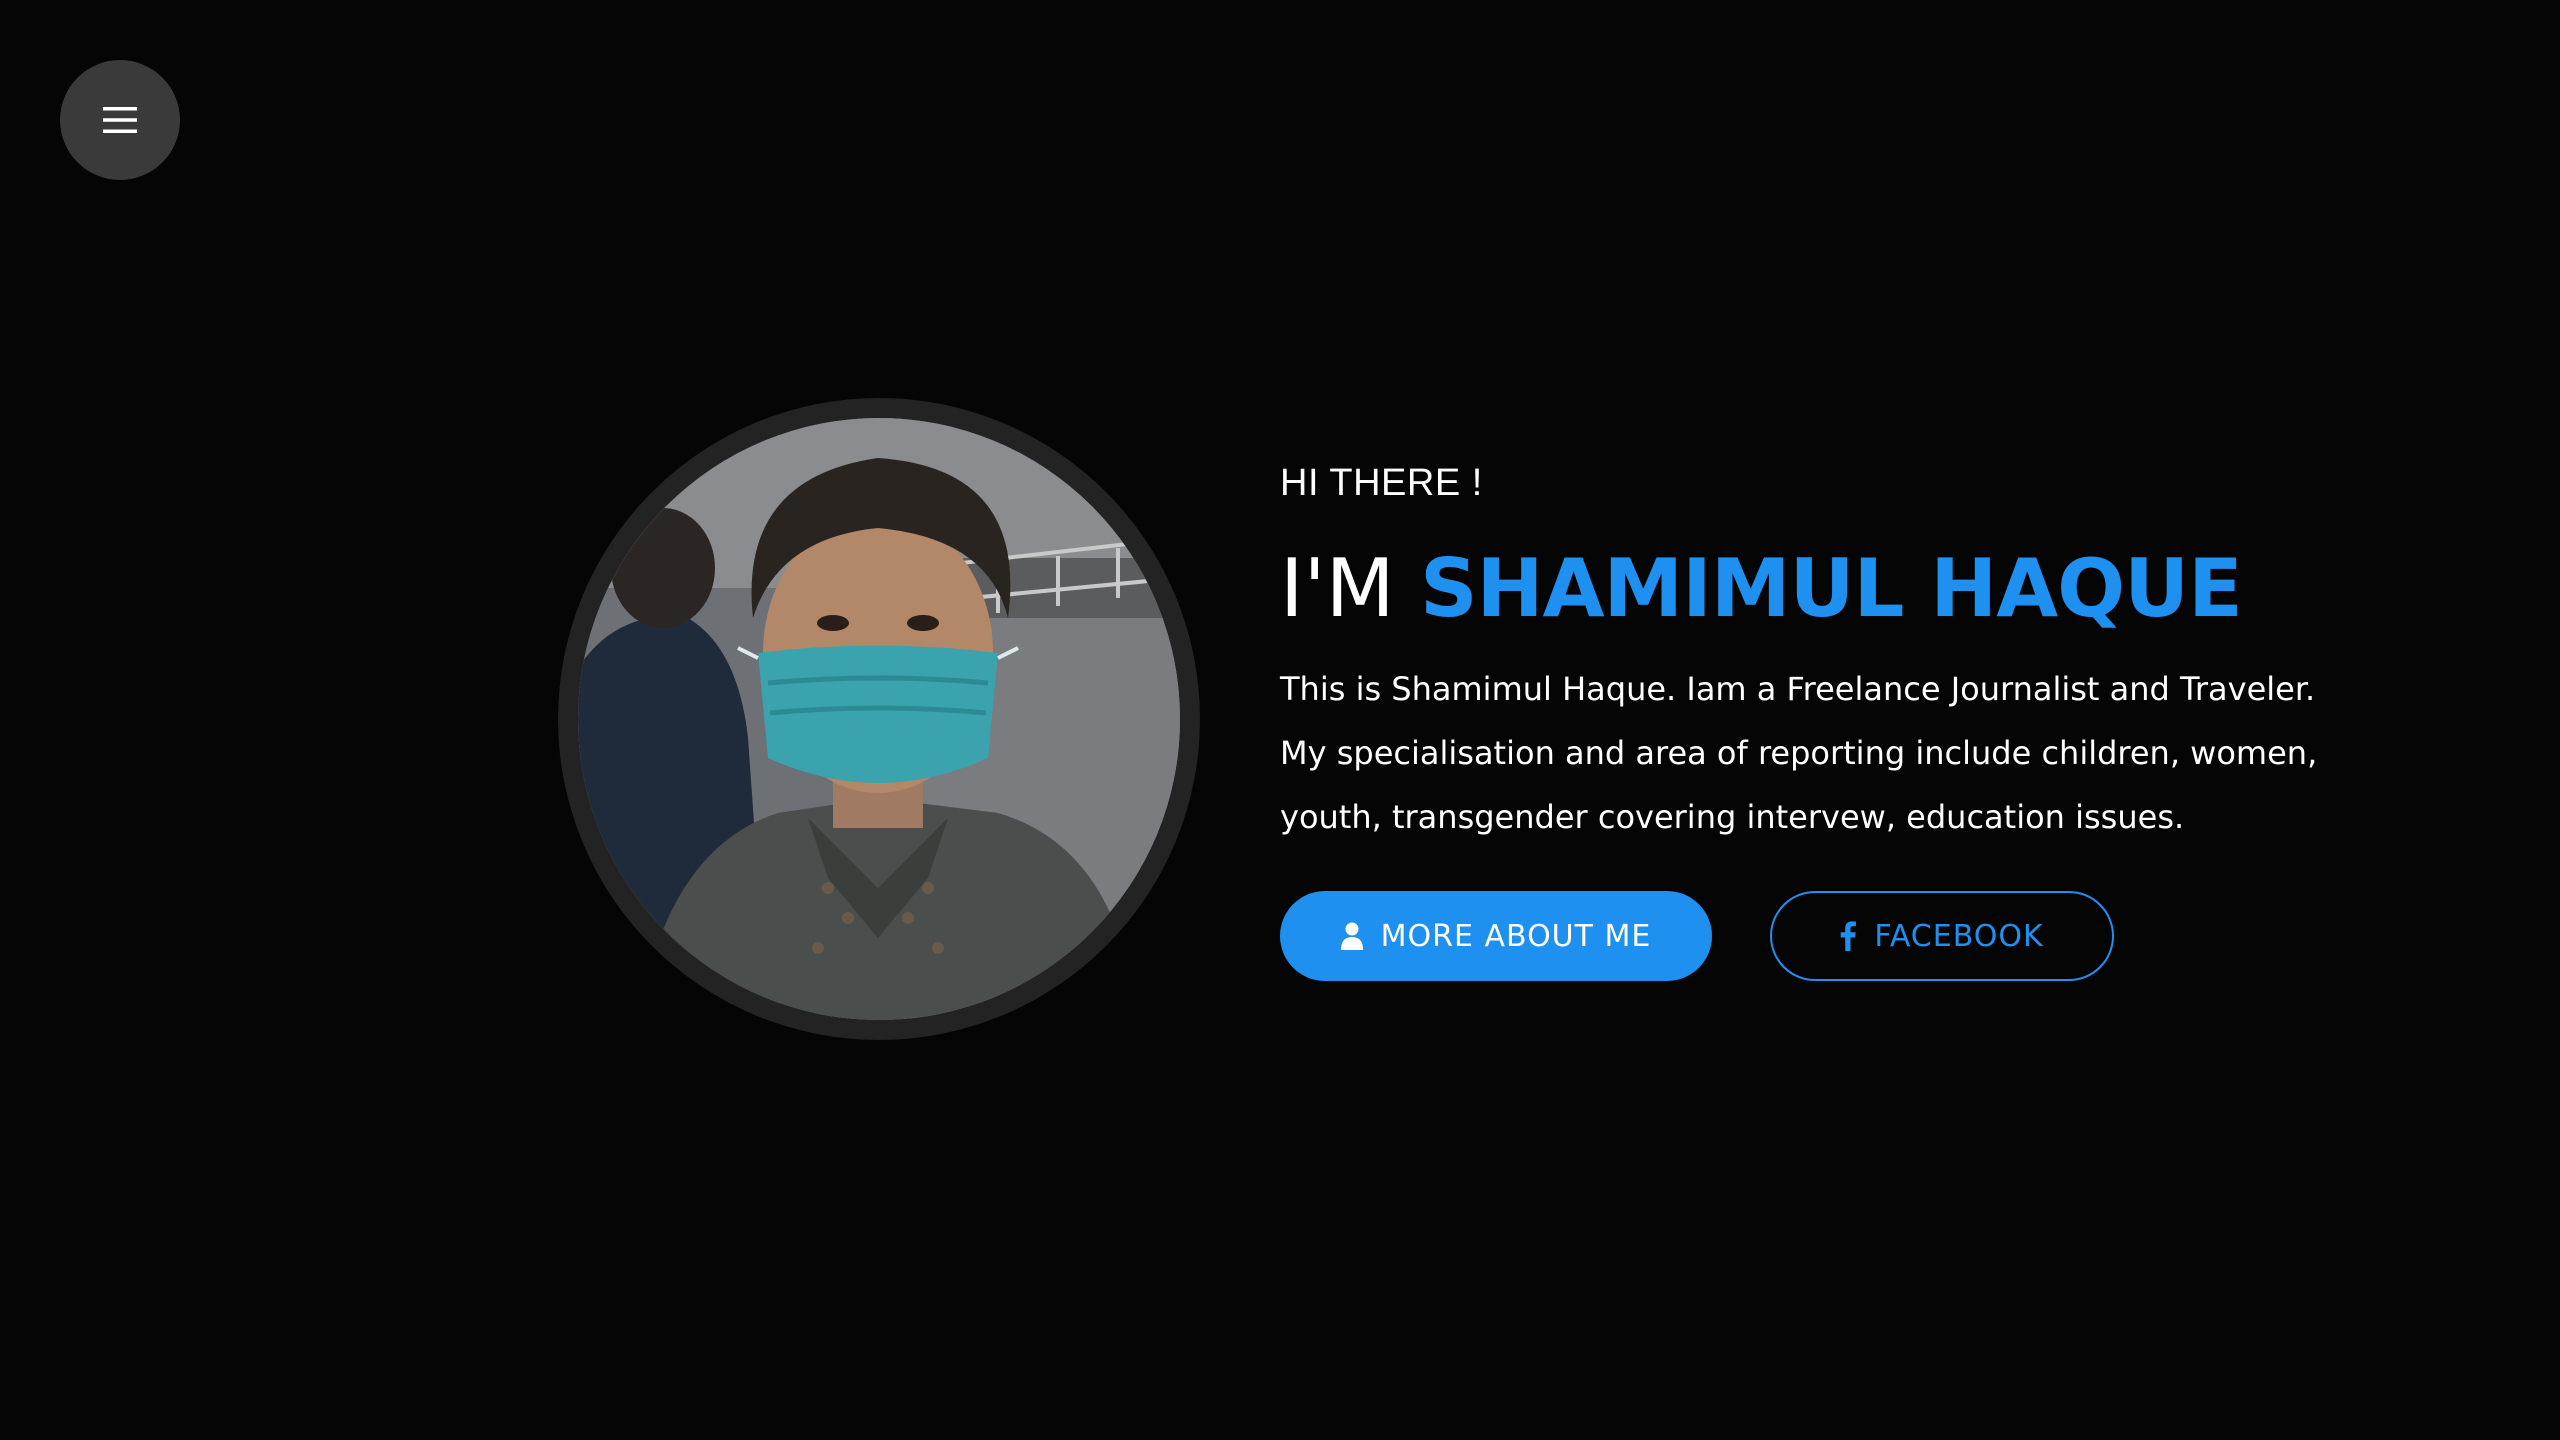 Image resolution: width=2560 pixels, height=1440 pixels. I want to click on menu-toggle-button, so click(120, 120).